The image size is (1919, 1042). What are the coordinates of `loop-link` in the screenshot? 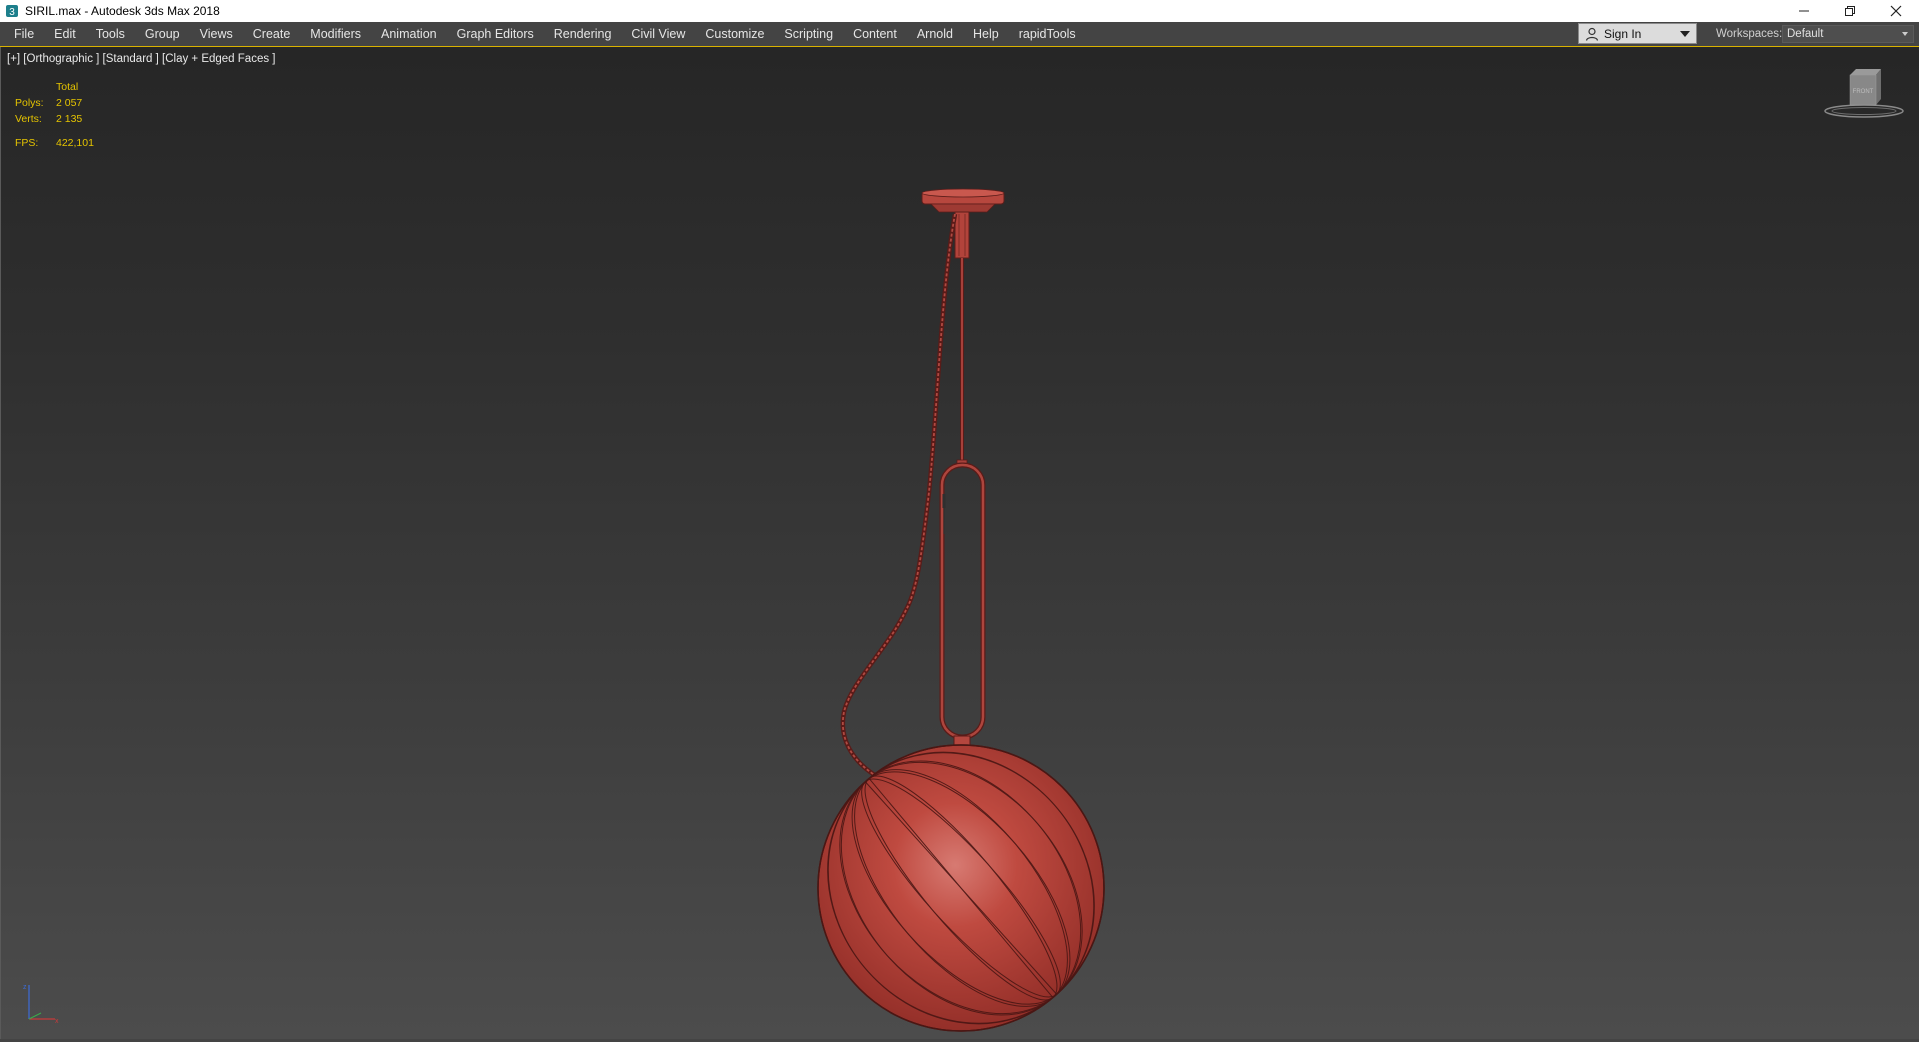 It's located at (962, 601).